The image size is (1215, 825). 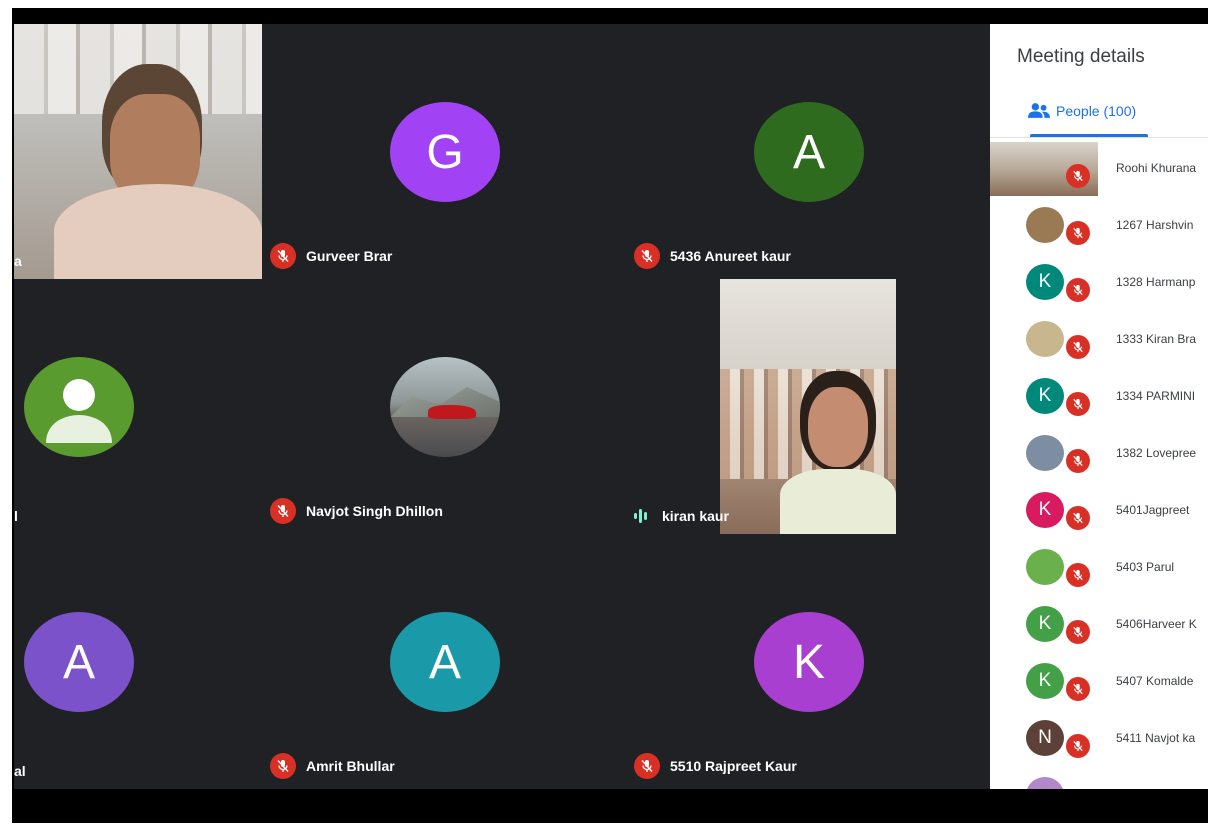 What do you see at coordinates (1145, 567) in the screenshot?
I see `participant-list-name: 5403 Parul` at bounding box center [1145, 567].